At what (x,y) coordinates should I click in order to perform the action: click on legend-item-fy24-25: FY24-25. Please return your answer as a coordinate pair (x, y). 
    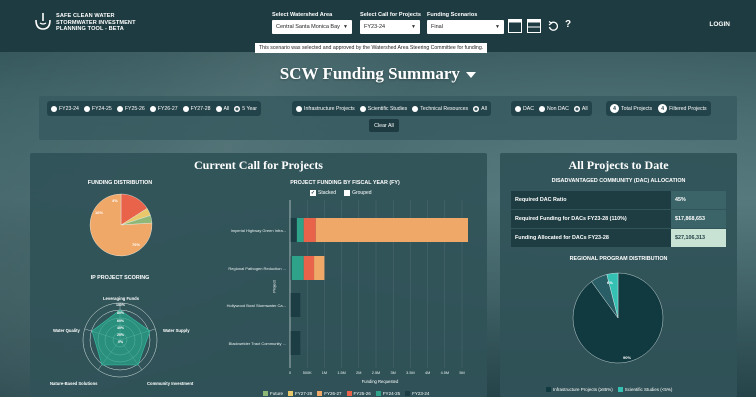
    Looking at the image, I should click on (387, 394).